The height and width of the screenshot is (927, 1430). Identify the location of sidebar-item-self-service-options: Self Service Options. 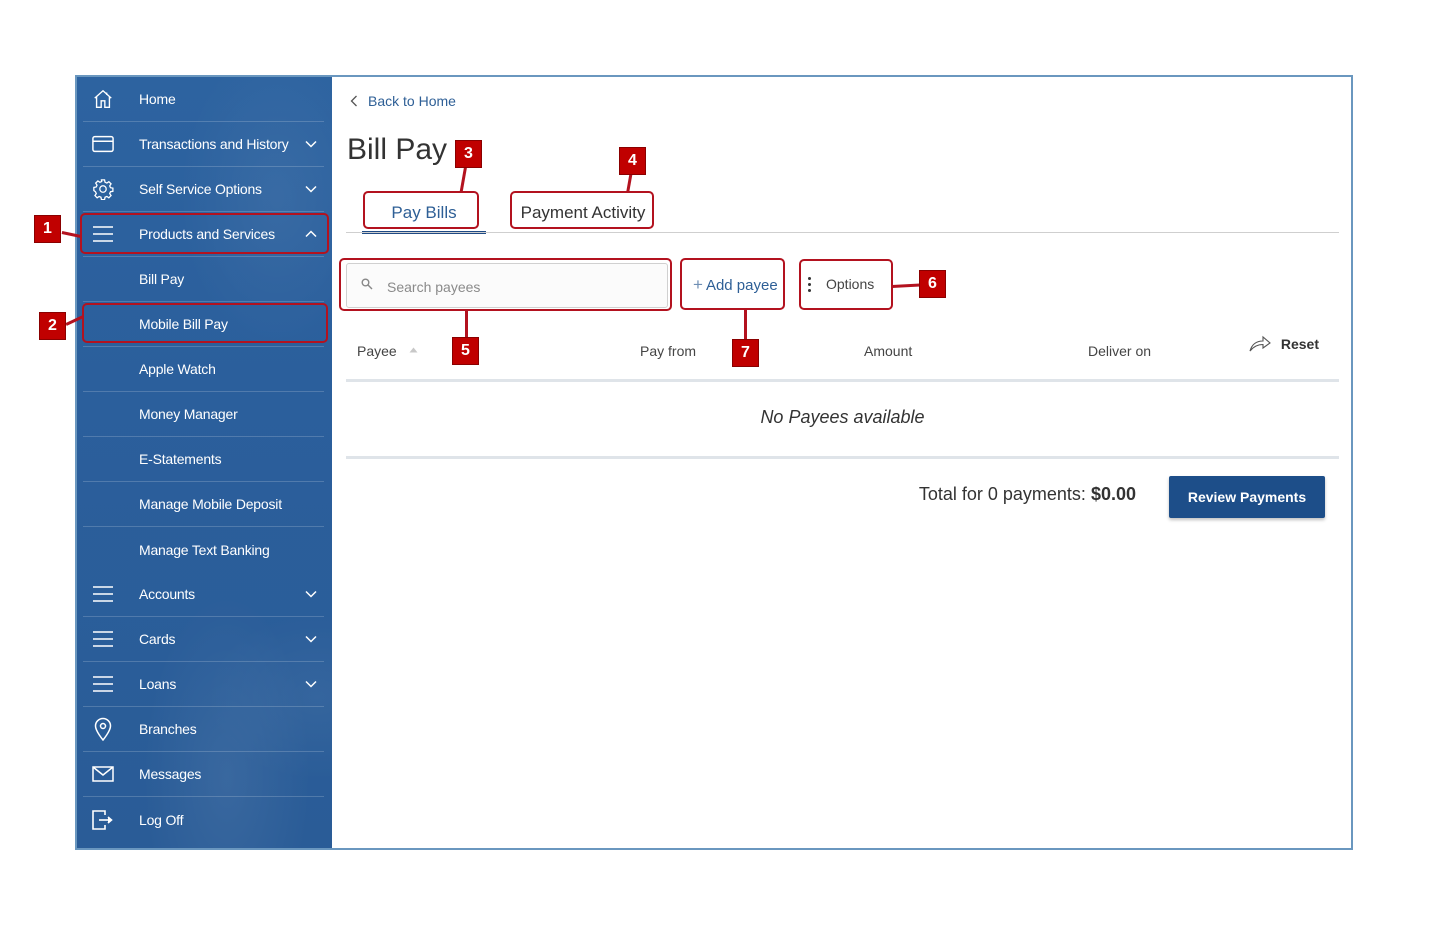
(203, 189).